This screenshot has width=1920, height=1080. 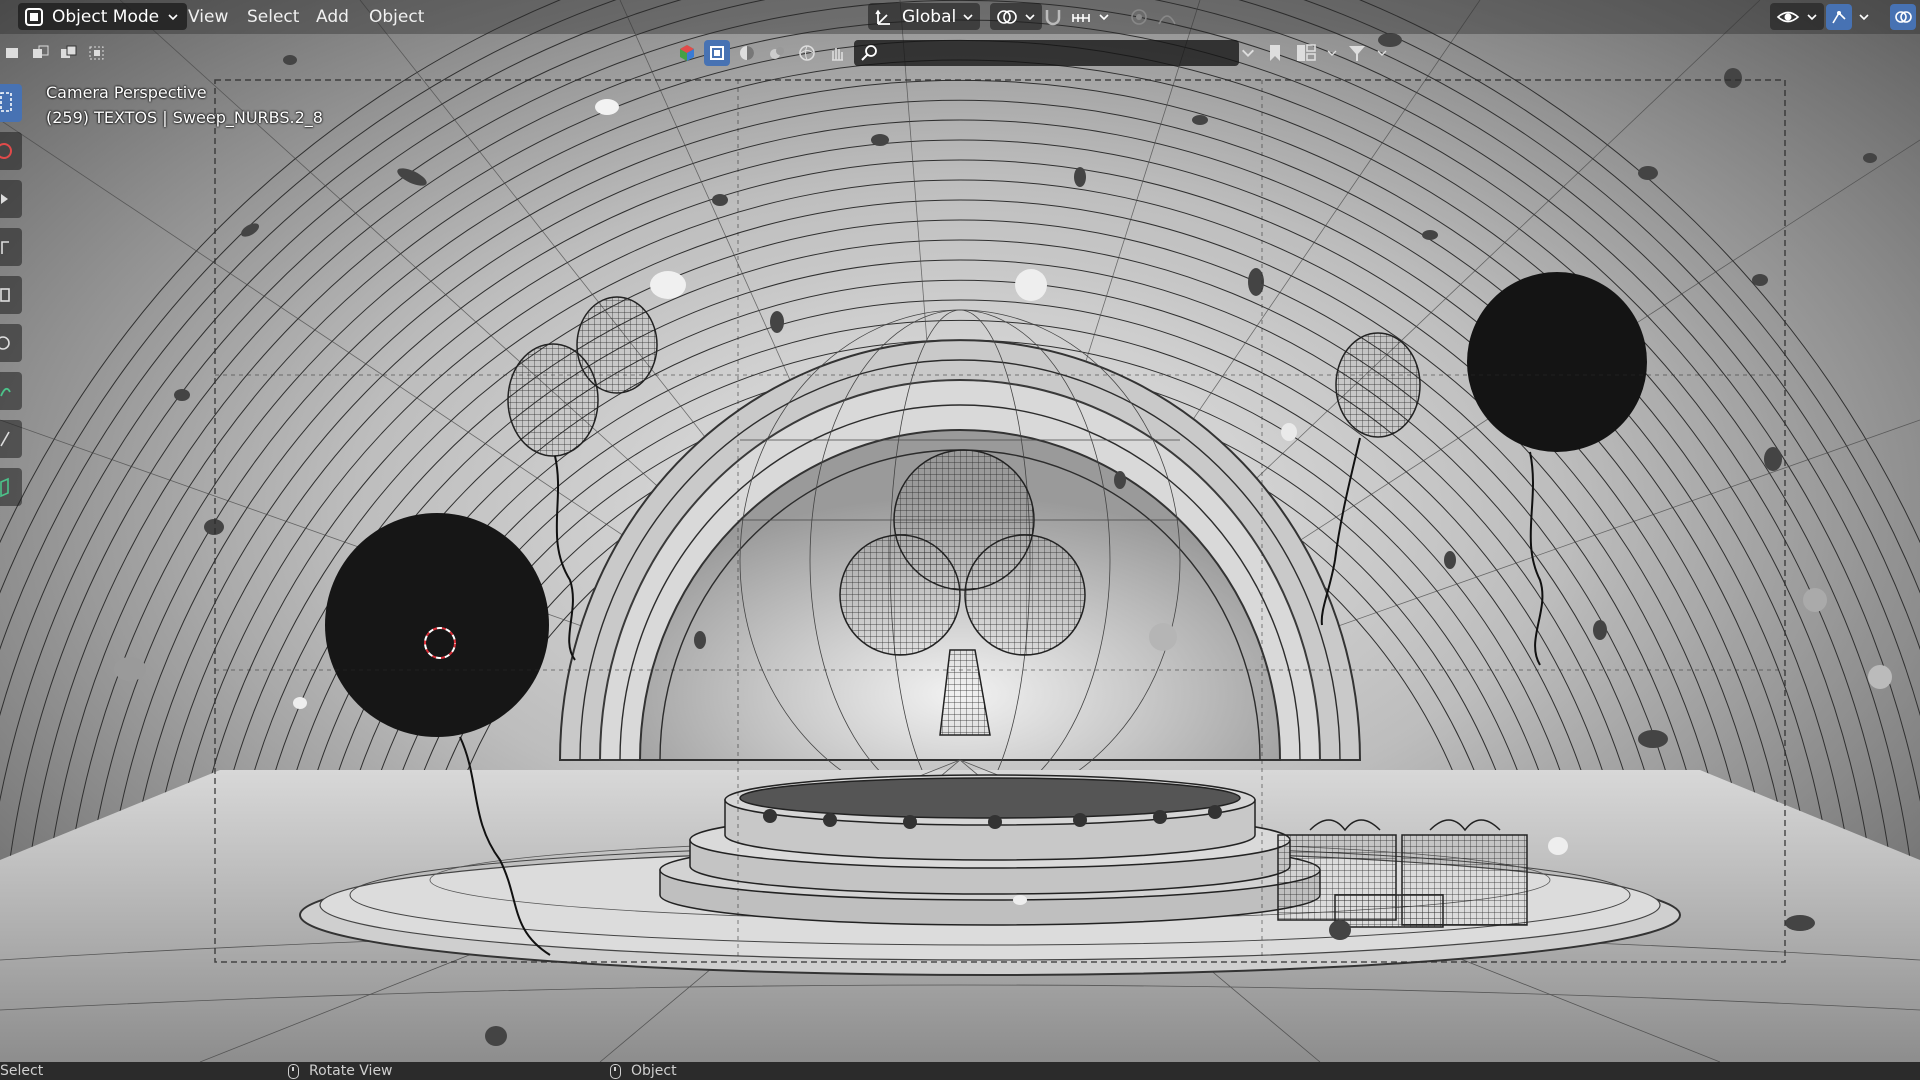 I want to click on tool-transform, so click(x=11, y=343).